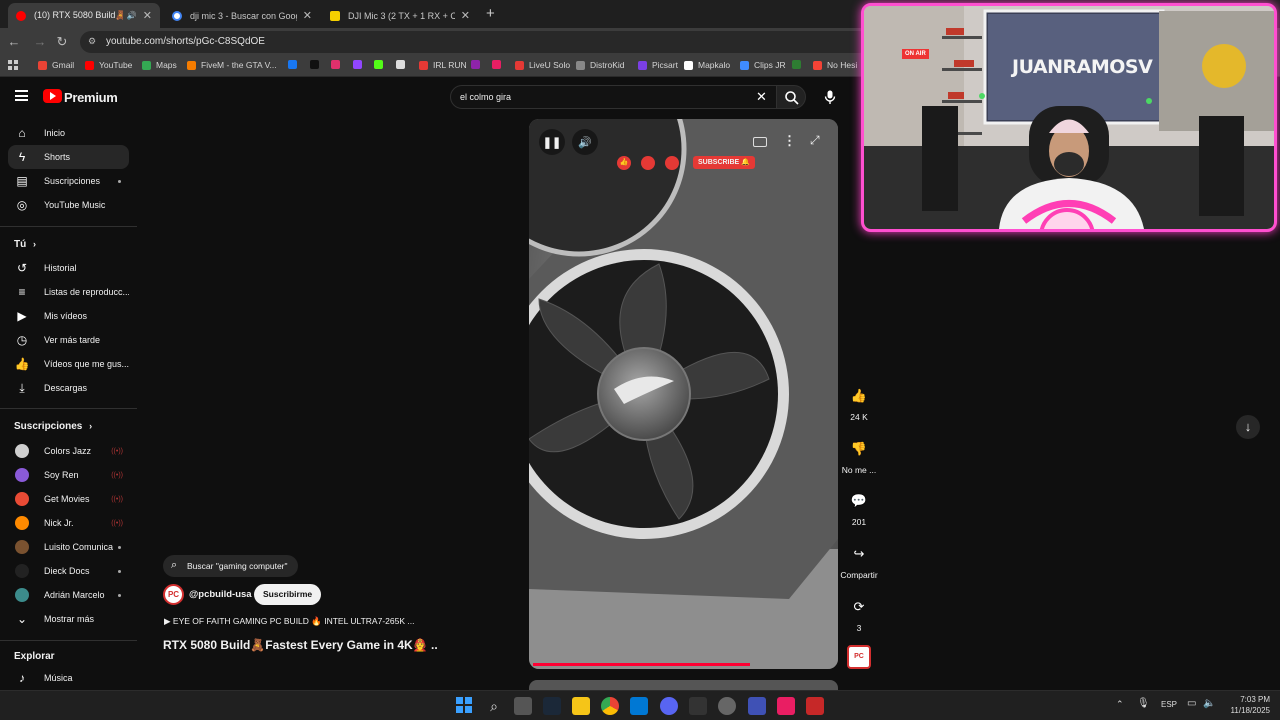  Describe the element at coordinates (859, 396) in the screenshot. I see `like-icon: 👍` at that location.